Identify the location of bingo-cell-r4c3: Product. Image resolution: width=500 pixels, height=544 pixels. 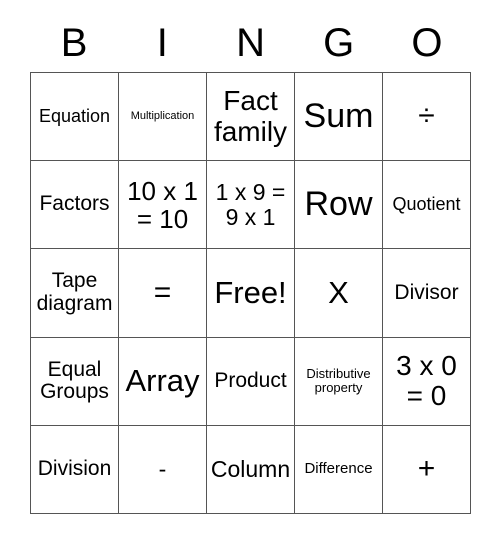
(251, 381).